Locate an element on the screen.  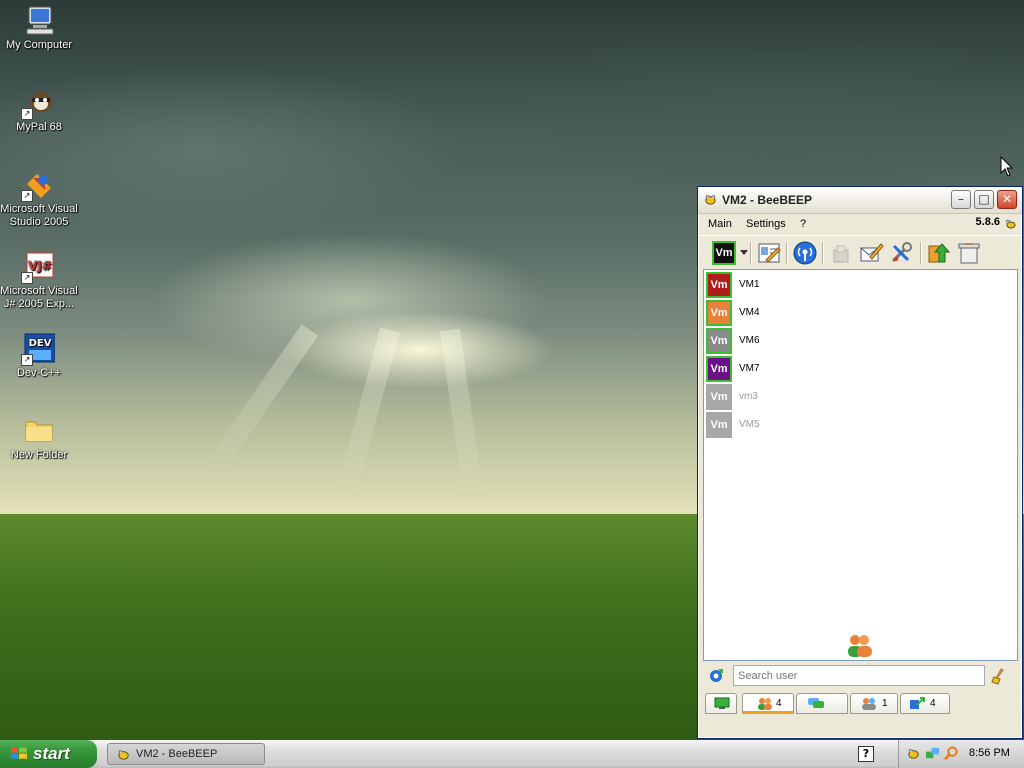
users-count: 4 is located at coordinates (779, 703).